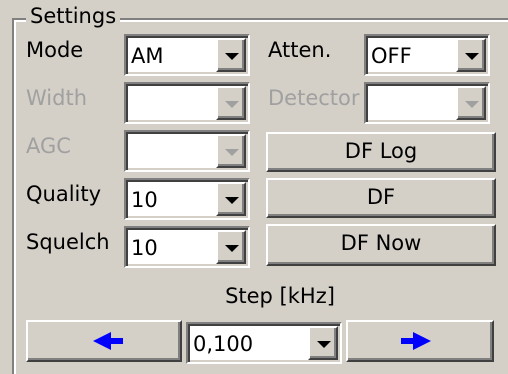  What do you see at coordinates (147, 56) in the screenshot?
I see `mode-value: AM` at bounding box center [147, 56].